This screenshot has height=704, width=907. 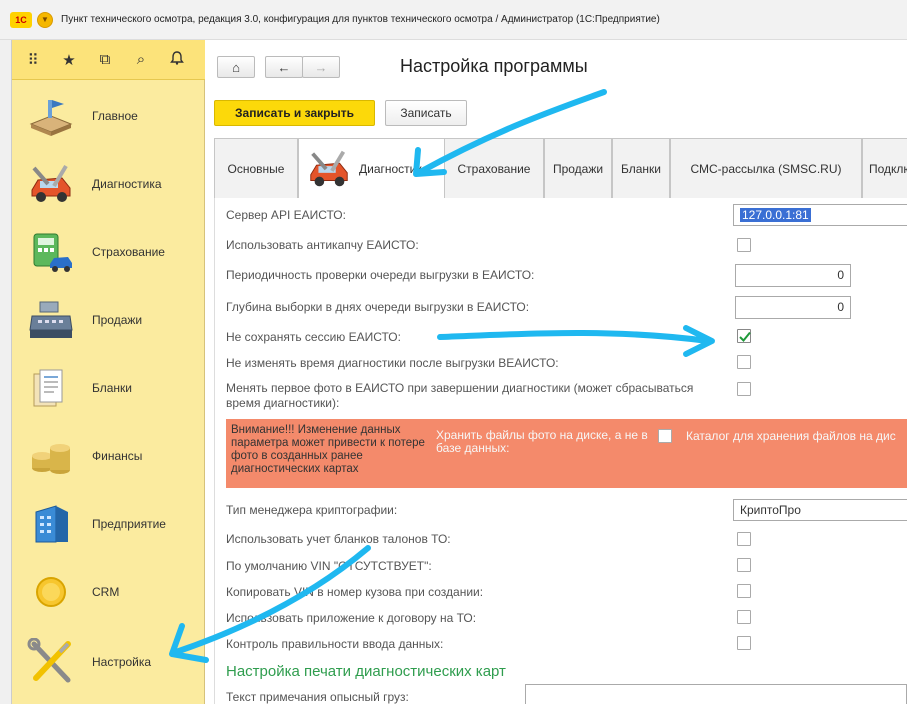 I want to click on input-control-label: Контроль правильности ввода данных:, so click(x=335, y=644).